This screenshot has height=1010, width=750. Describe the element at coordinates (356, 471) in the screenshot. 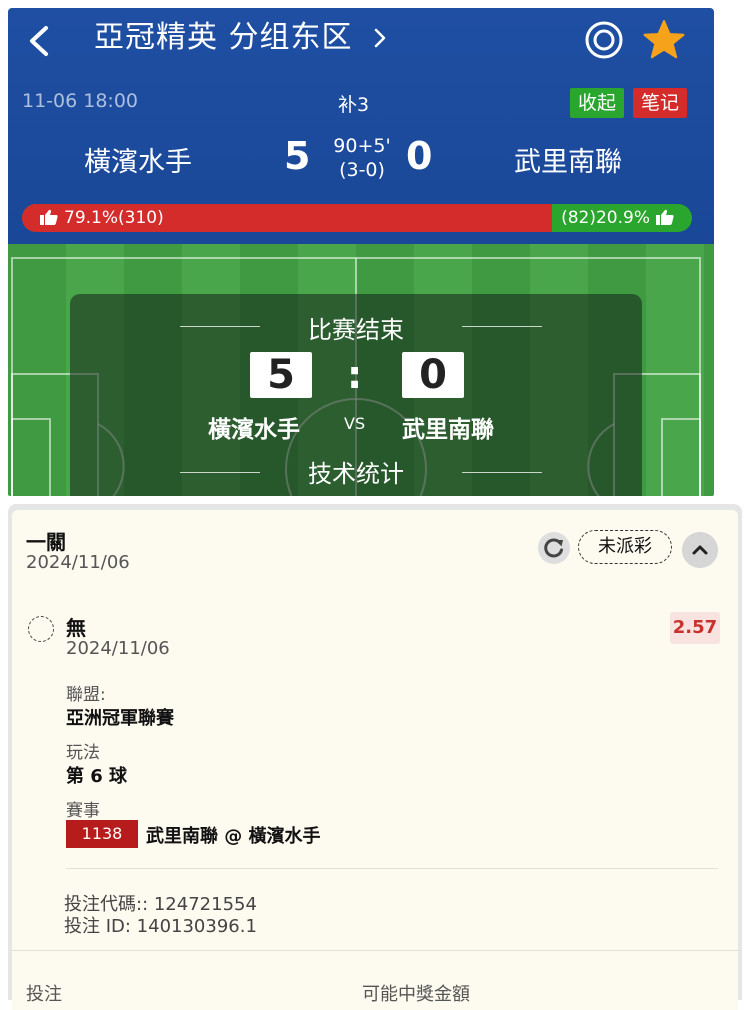

I see `tech-stats-link: 技术统计` at that location.